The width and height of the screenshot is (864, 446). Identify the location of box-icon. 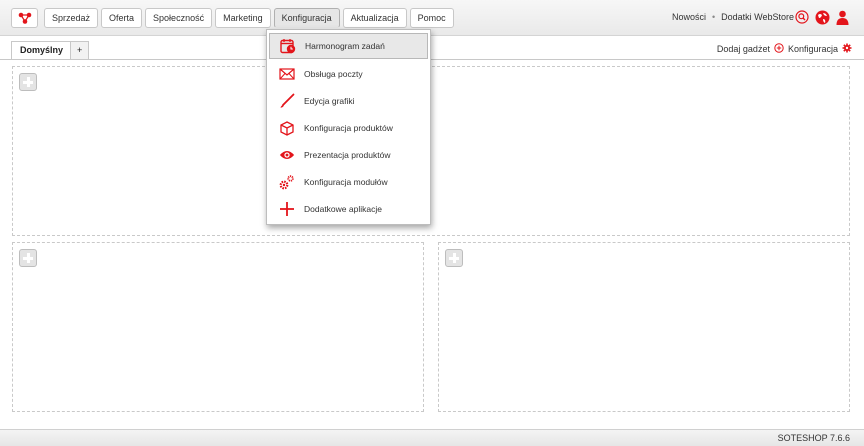
(287, 128).